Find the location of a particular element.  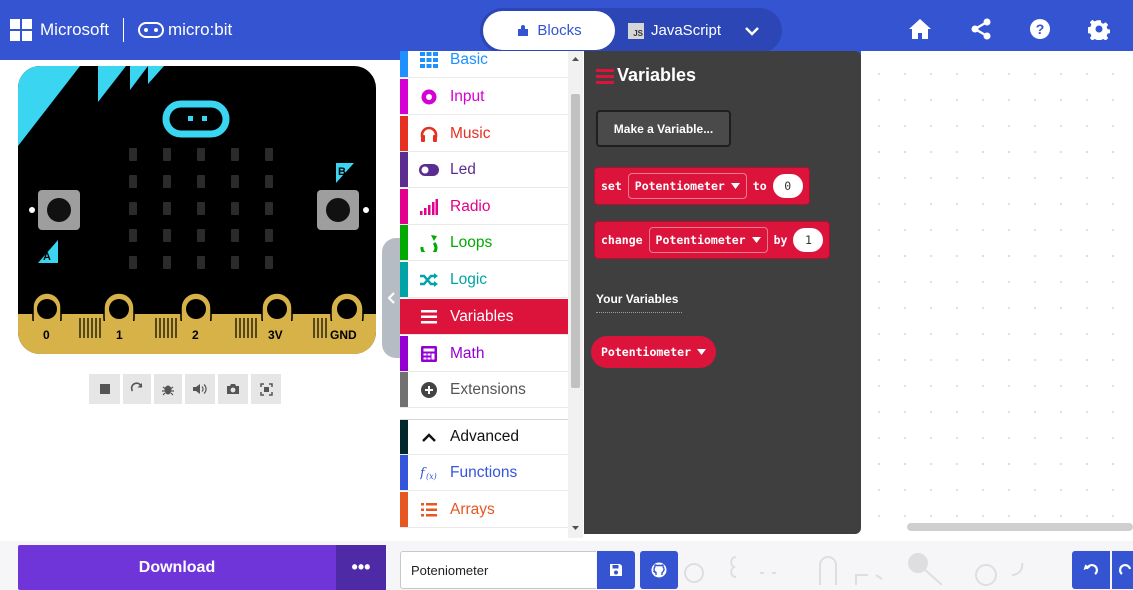

brand: Microsoft micro:bit is located at coordinates (121, 30).